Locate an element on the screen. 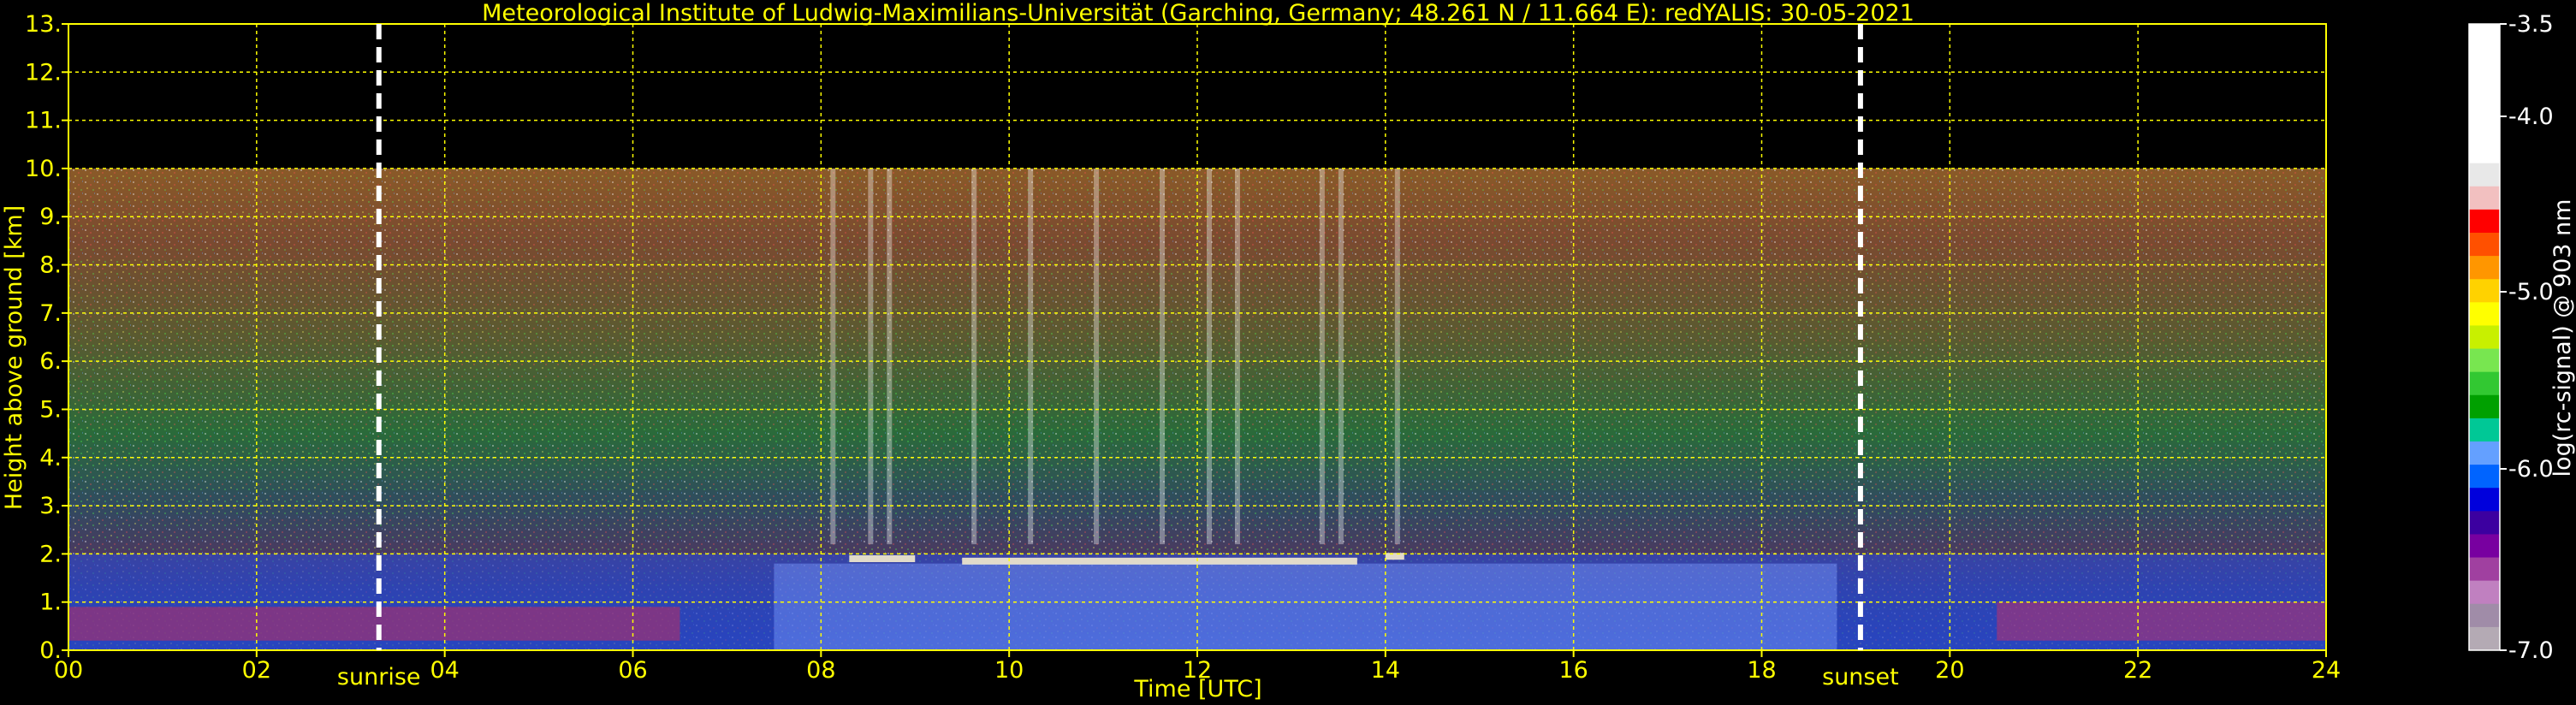  y-tick-label: 2. is located at coordinates (50, 554).